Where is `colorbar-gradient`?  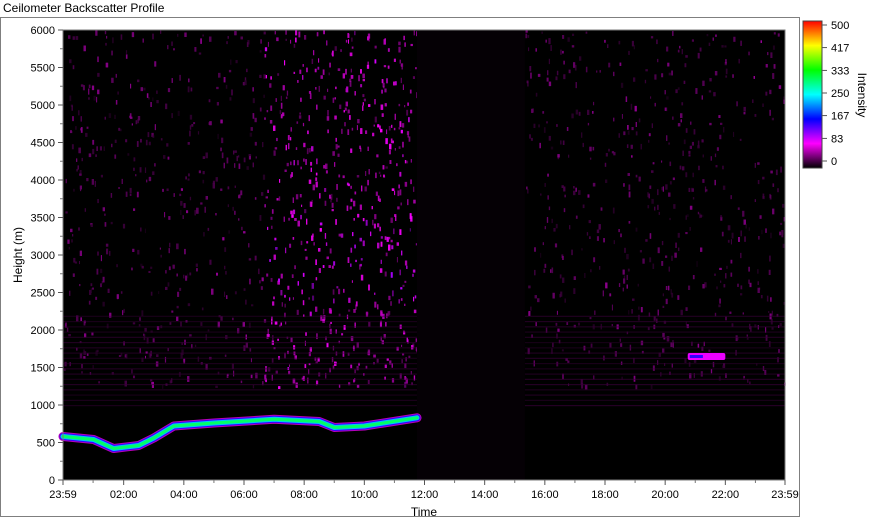
colorbar-gradient is located at coordinates (812, 94).